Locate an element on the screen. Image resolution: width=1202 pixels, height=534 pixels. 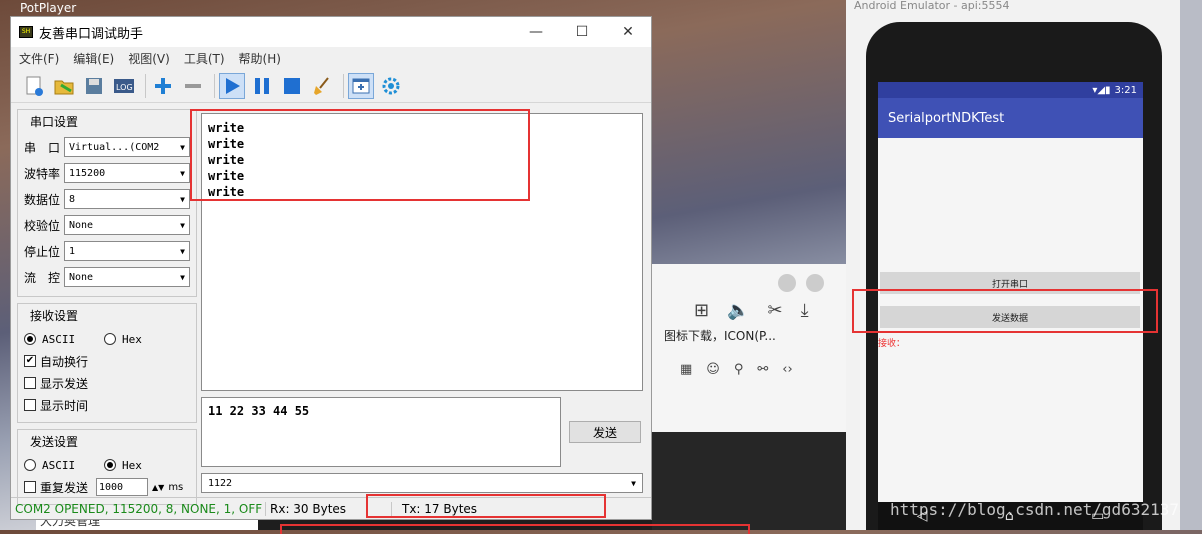
add-icon is located at coordinates (163, 86).